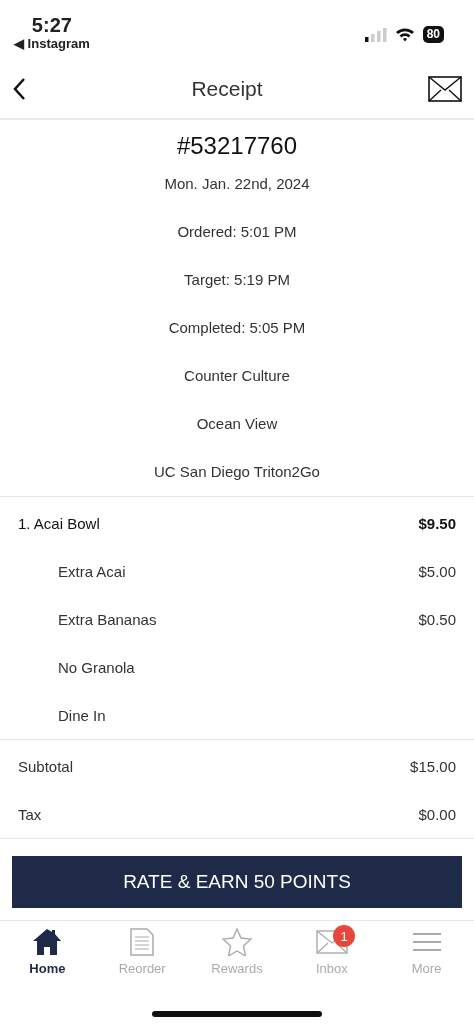  Describe the element at coordinates (237, 942) in the screenshot. I see `star-icon` at that location.